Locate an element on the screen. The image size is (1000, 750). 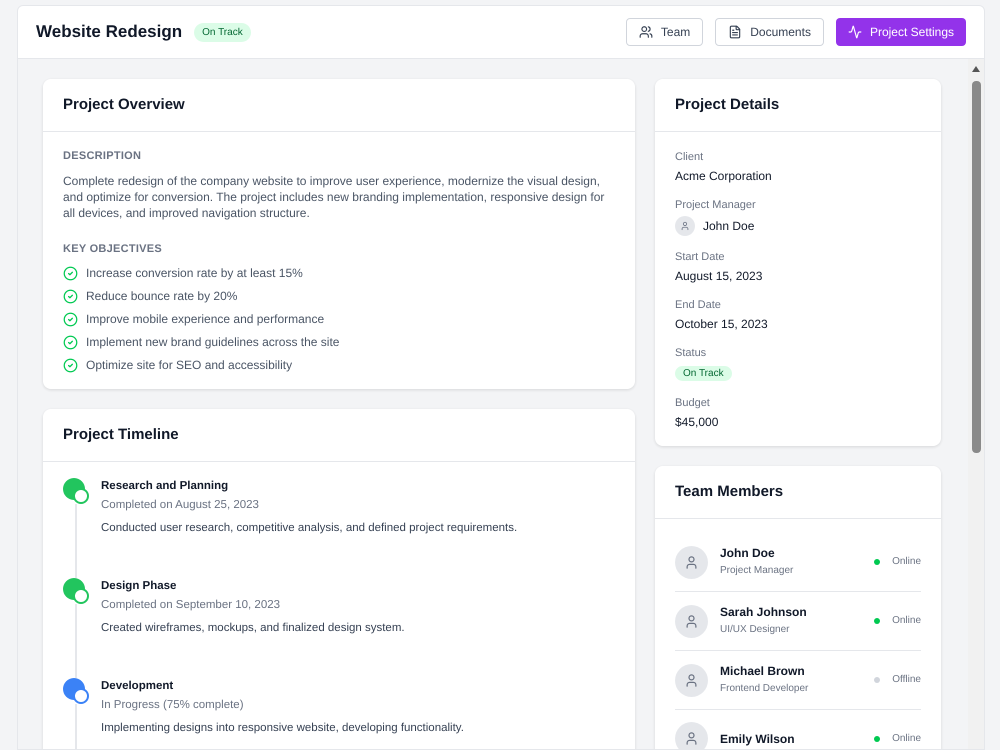
member-role: Project Manager is located at coordinates (757, 571).